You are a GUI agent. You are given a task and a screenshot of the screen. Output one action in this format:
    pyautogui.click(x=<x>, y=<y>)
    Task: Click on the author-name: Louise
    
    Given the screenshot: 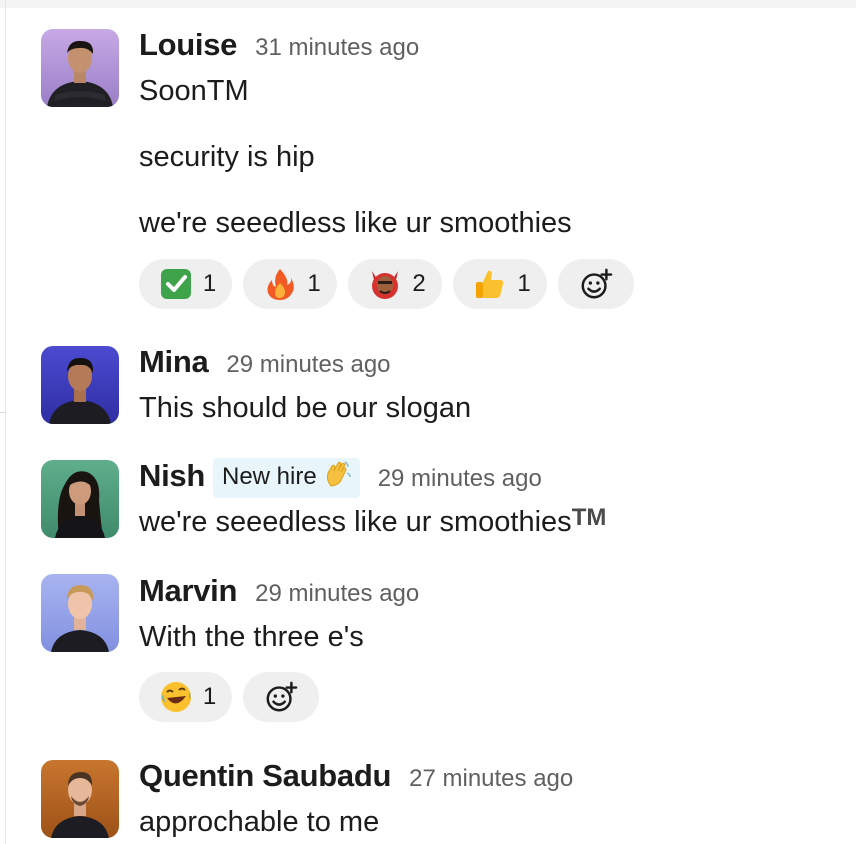 What is the action you would take?
    pyautogui.click(x=188, y=45)
    